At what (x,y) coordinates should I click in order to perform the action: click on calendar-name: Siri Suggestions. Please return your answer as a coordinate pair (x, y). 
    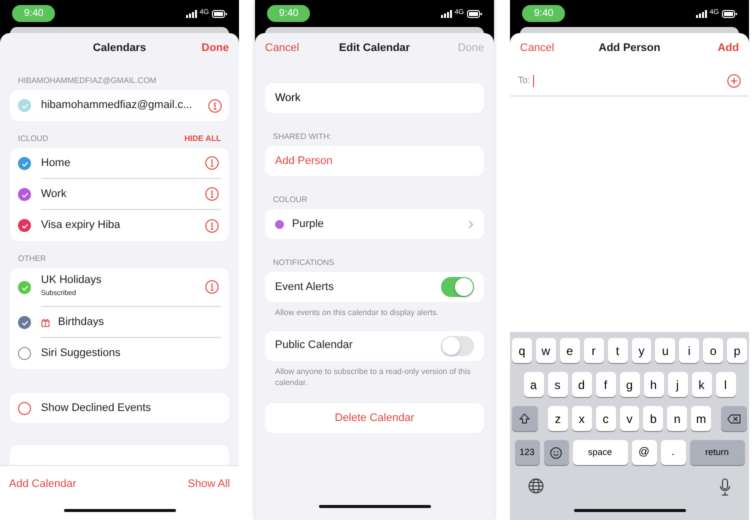
    Looking at the image, I should click on (80, 353).